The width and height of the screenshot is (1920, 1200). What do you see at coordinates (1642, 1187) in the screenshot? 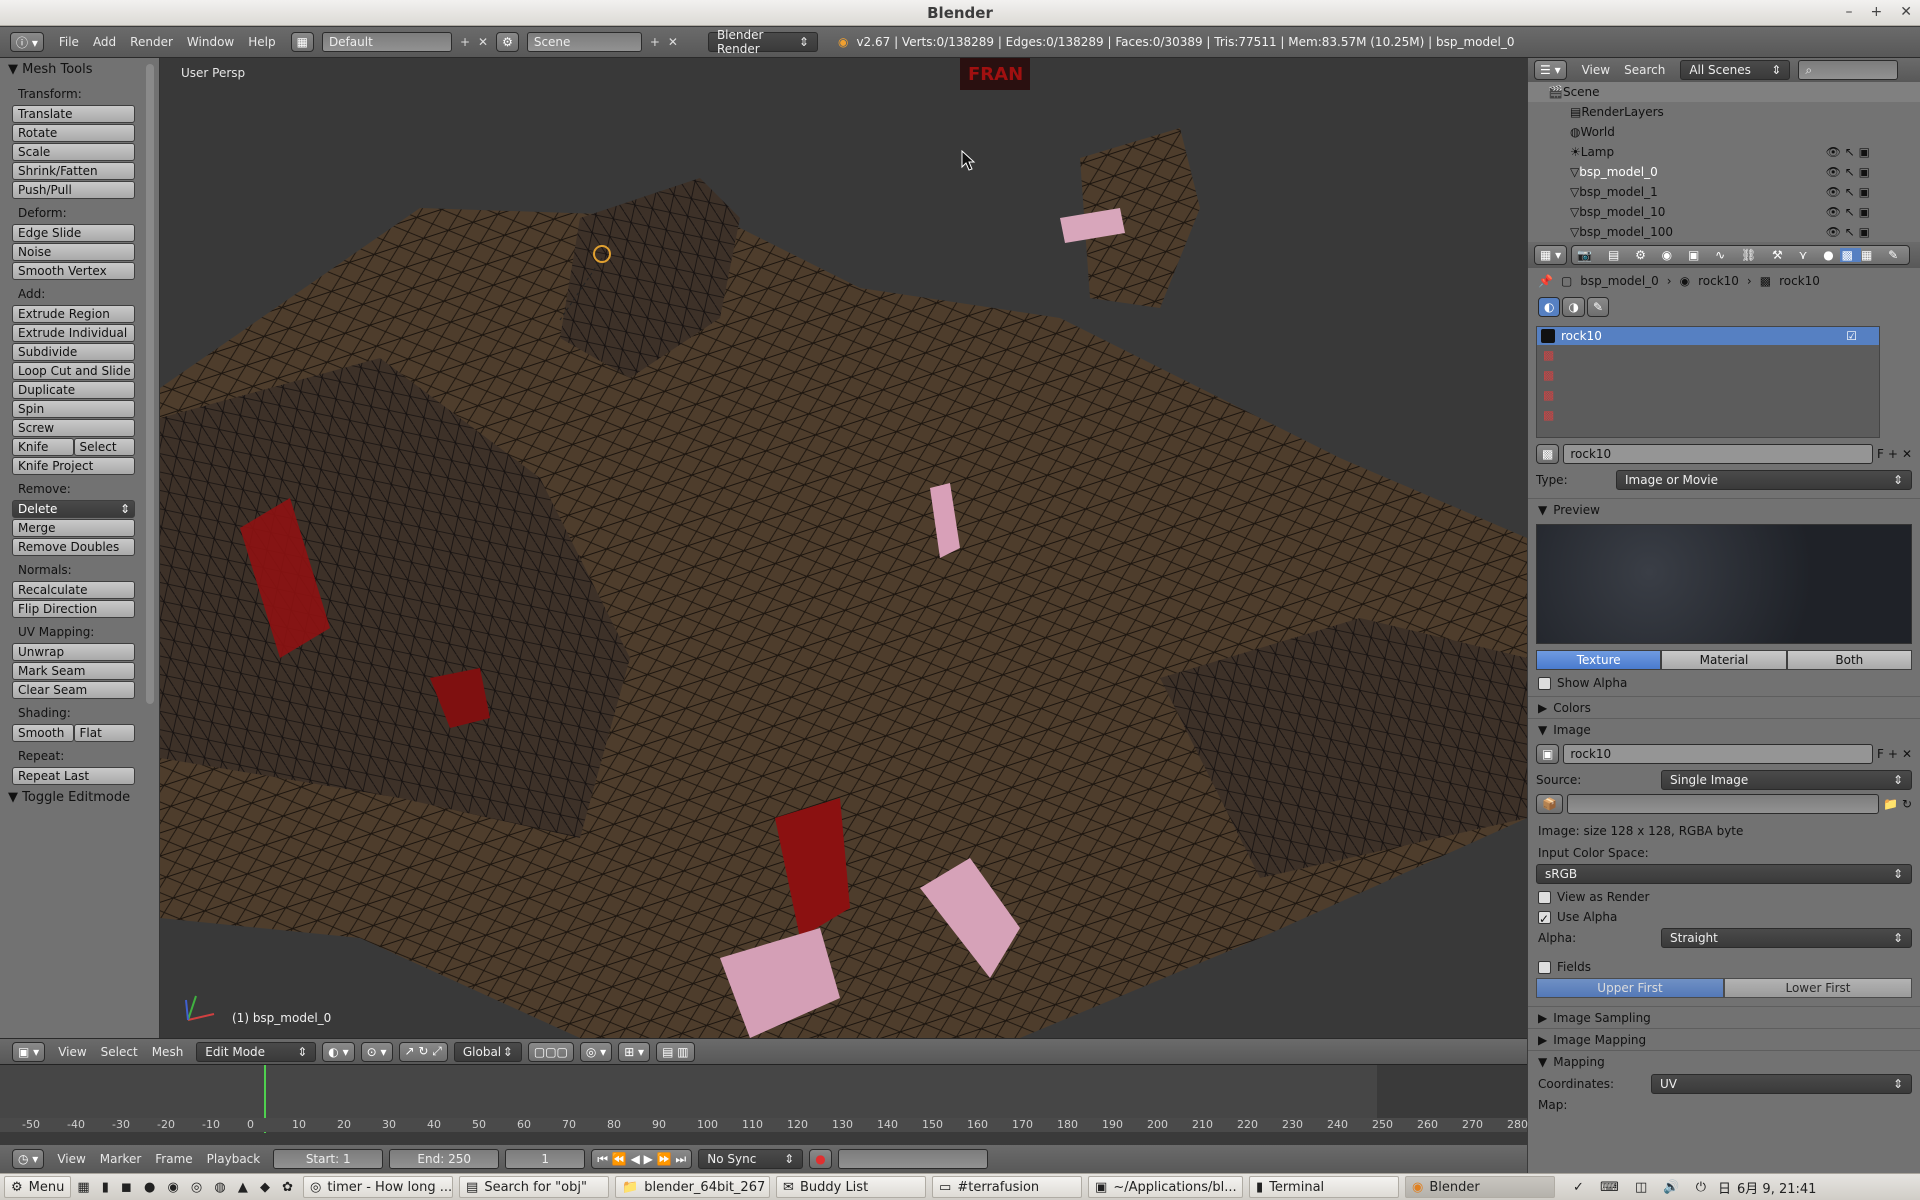
I see `tray-icons: ✓ ⌨ ◫ 🔊 ⏻` at bounding box center [1642, 1187].